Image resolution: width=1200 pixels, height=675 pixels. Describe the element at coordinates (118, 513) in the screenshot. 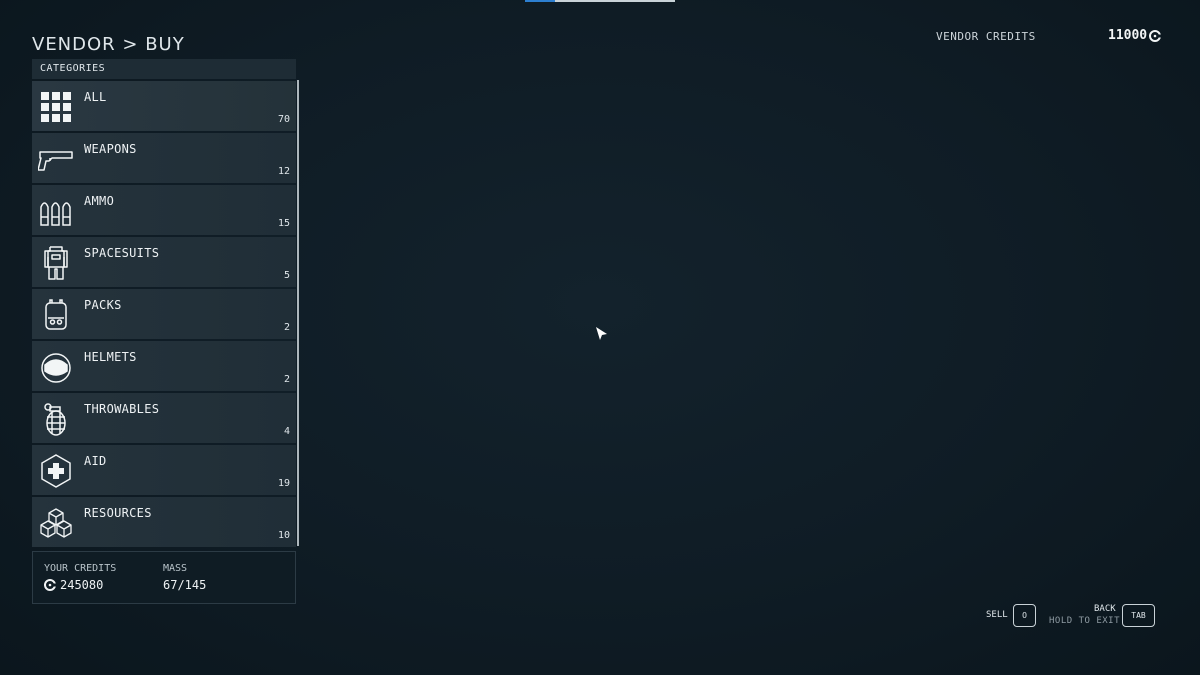

I see `category-label: RESOURCES` at that location.